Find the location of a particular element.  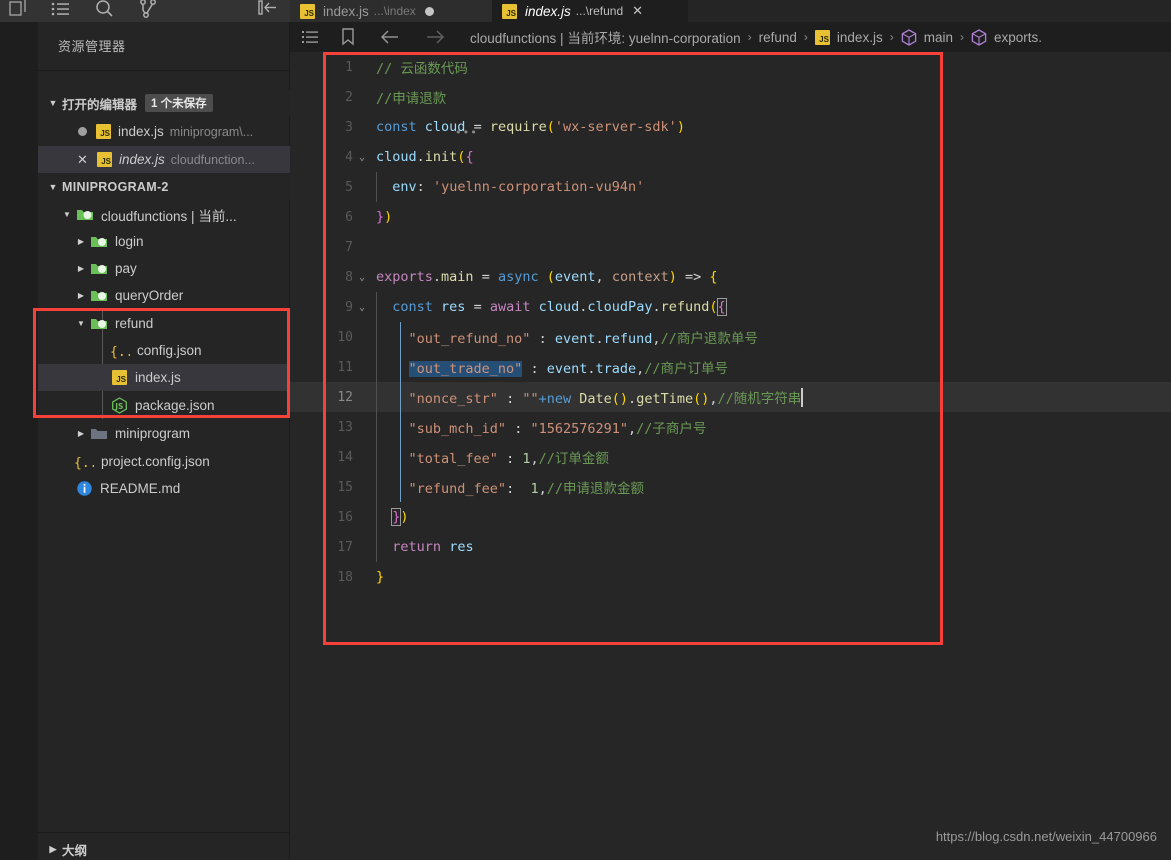

tree-item-pay: ▶ pay is located at coordinates (164, 268).